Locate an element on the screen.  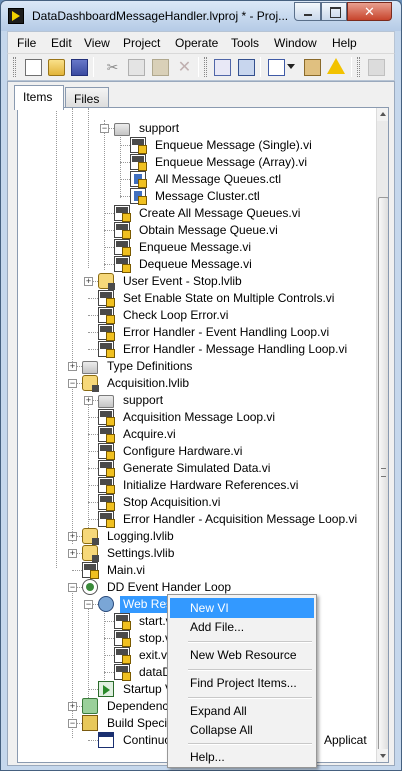
menu-operate: Operate is located at coordinates (196, 43).